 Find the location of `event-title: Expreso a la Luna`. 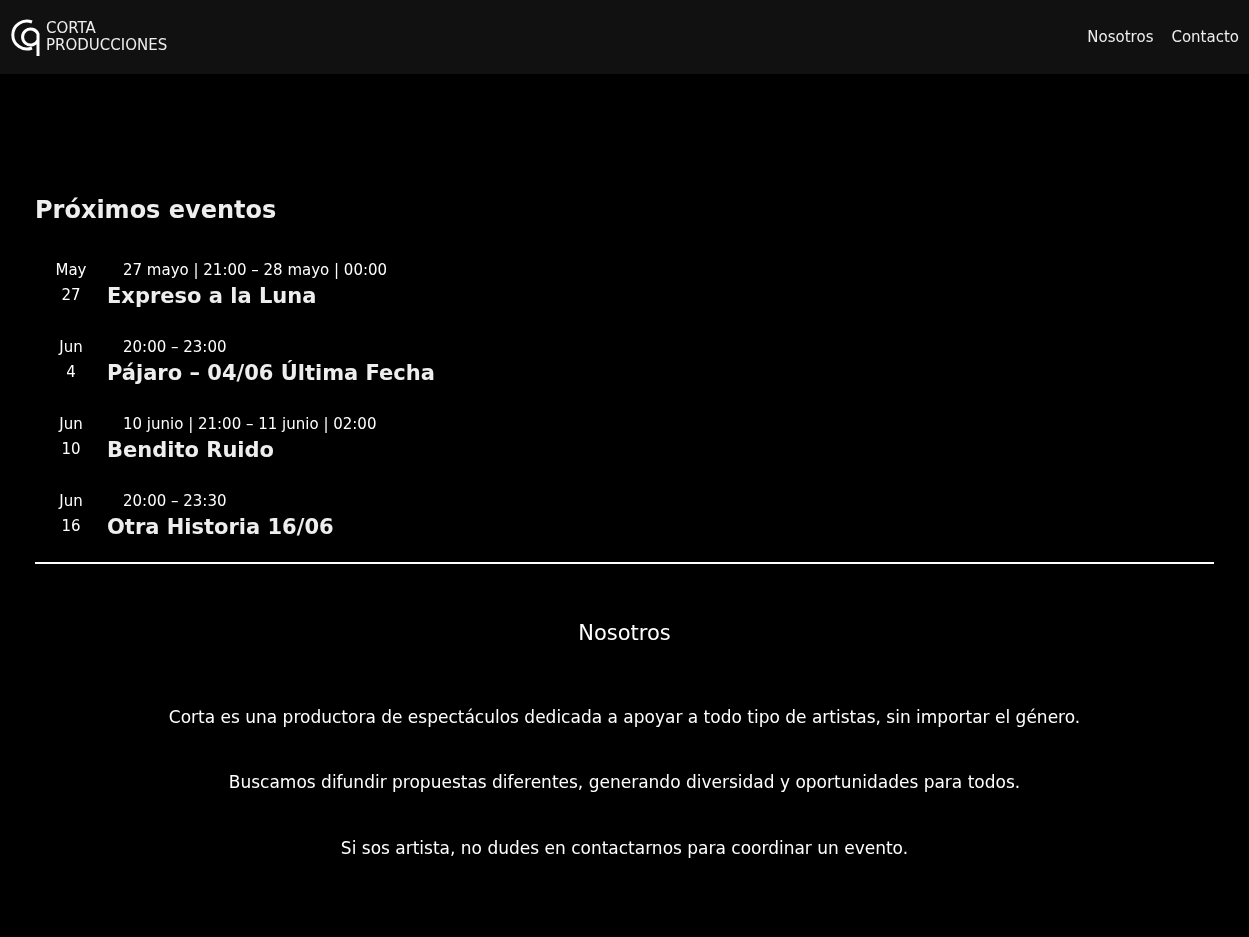

event-title: Expreso a la Luna is located at coordinates (247, 296).